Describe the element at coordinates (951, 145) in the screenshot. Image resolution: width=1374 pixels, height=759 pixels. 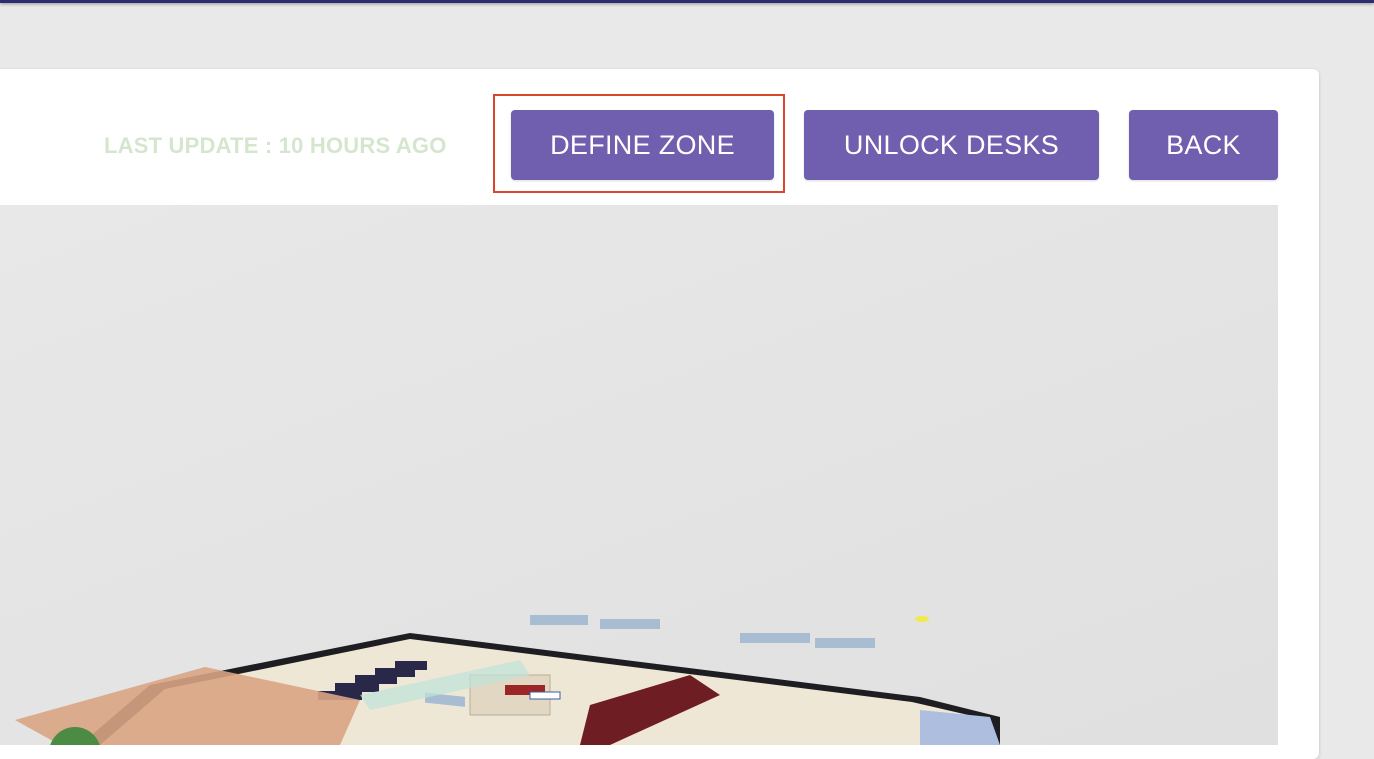
I see `unlock-desks-button: UNLOCK DESKS` at that location.